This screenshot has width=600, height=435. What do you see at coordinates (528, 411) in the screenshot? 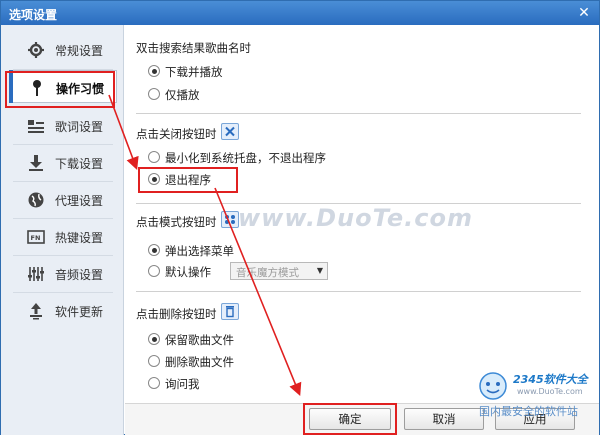
I see `brand-slogan: 国内最安全的软件站` at bounding box center [528, 411].